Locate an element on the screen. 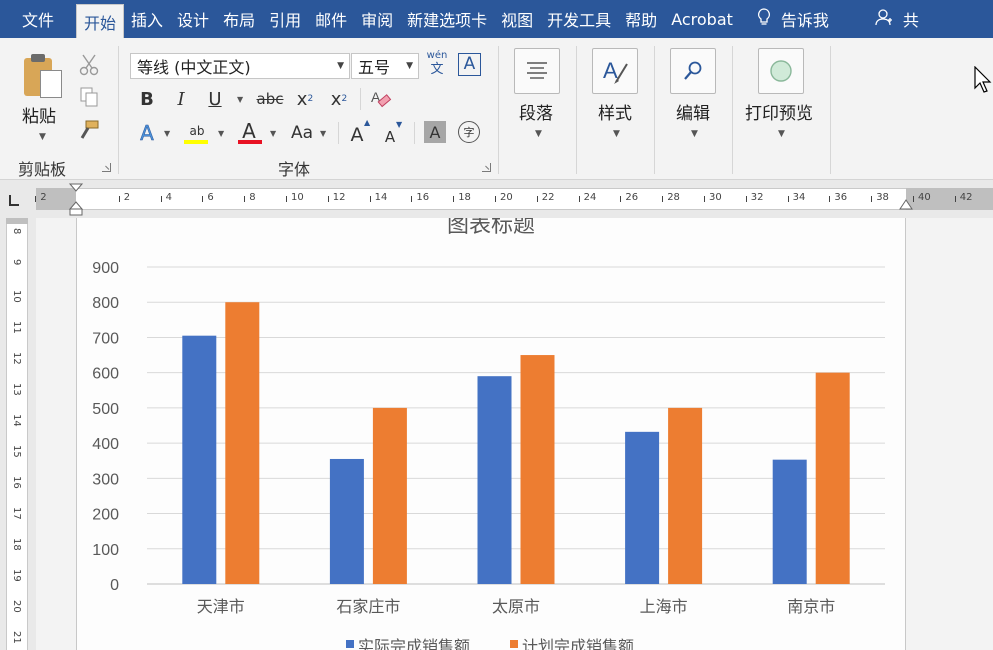 This screenshot has height=650, width=993. superscript-button: x2 is located at coordinates (339, 99).